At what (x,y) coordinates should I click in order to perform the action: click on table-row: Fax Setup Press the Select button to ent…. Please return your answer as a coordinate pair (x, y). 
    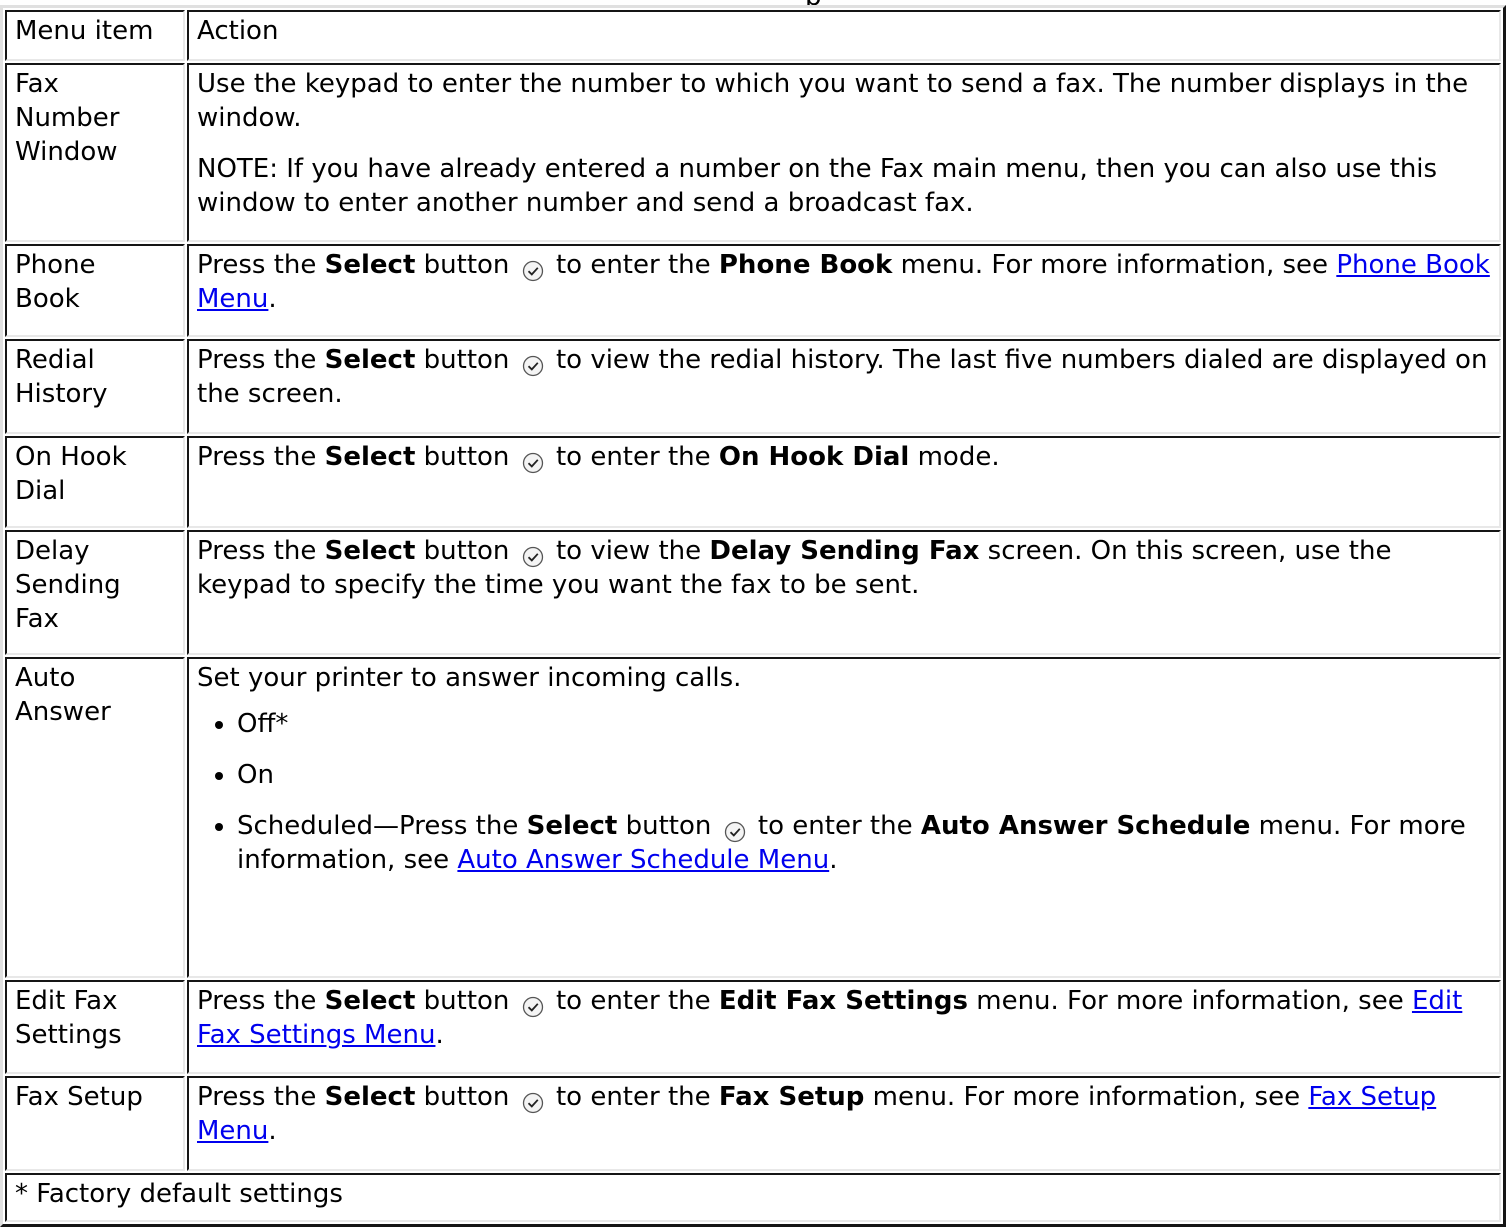
    Looking at the image, I should click on (753, 1124).